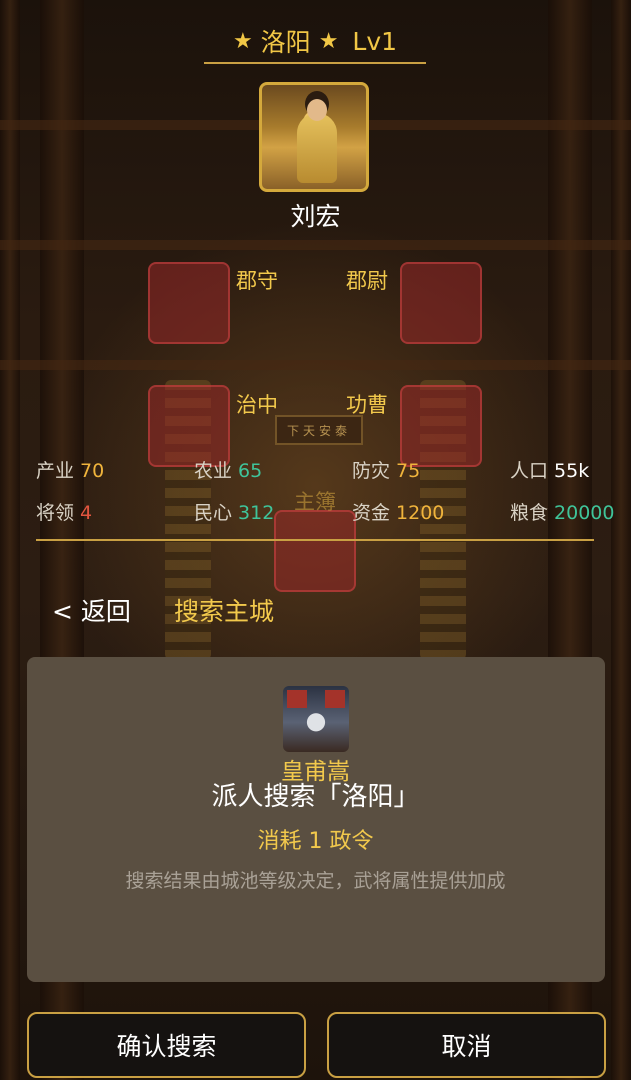 The width and height of the screenshot is (631, 1080). What do you see at coordinates (257, 281) in the screenshot?
I see `label-junshou: 郡守` at bounding box center [257, 281].